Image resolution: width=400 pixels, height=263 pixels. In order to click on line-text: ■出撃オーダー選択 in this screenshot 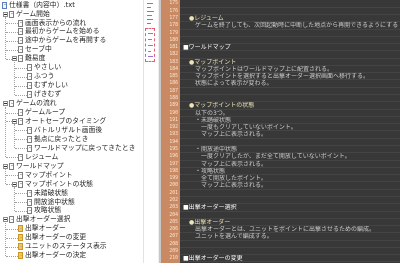, I will do `click(210, 208)`.